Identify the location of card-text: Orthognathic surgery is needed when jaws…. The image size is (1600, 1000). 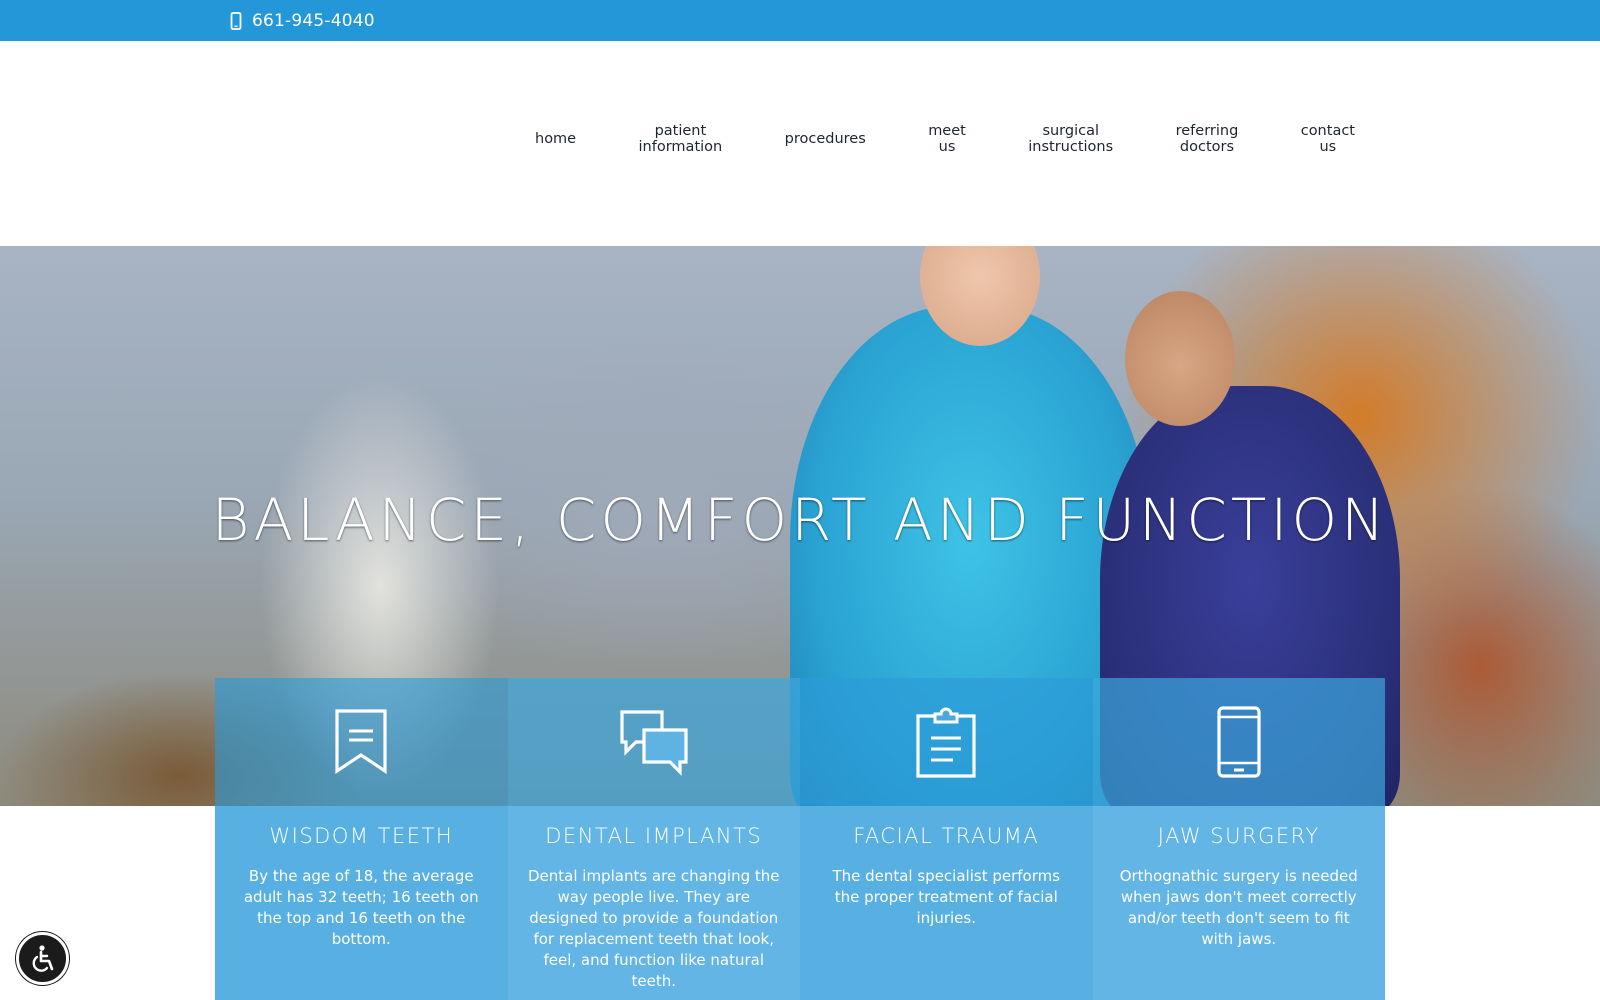
(1238, 907).